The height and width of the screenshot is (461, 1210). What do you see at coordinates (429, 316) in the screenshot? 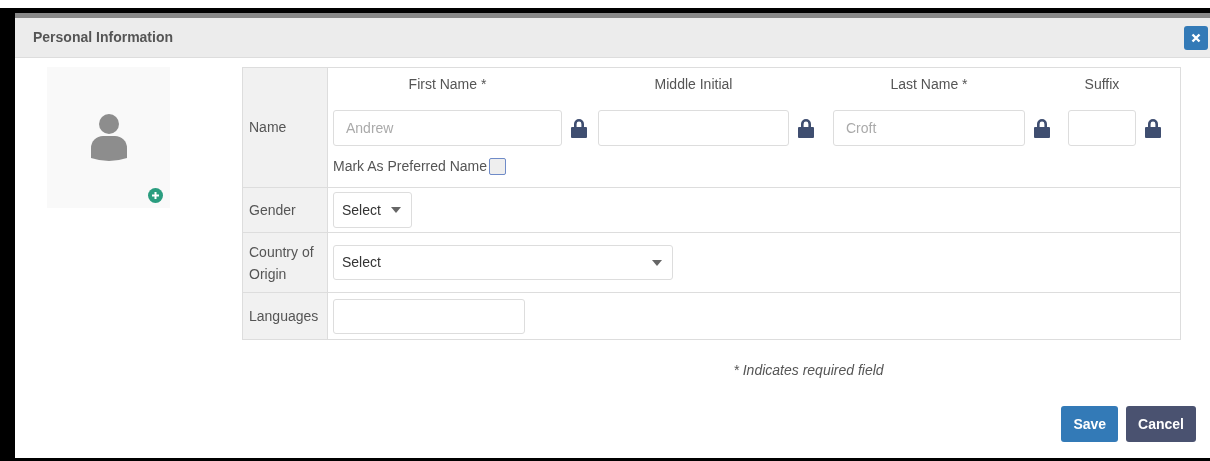
I see `languages-field` at bounding box center [429, 316].